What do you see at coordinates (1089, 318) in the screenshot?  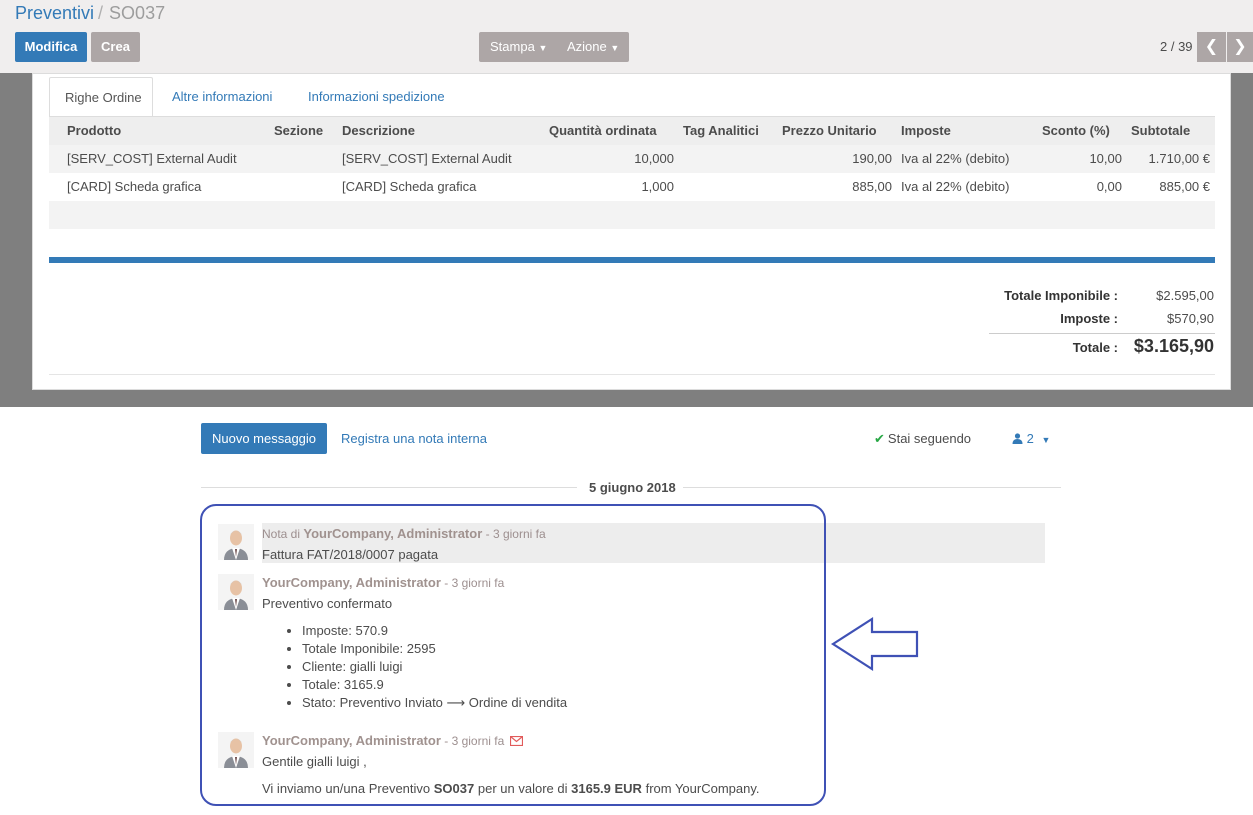 I see `tax-label: Imposte :` at bounding box center [1089, 318].